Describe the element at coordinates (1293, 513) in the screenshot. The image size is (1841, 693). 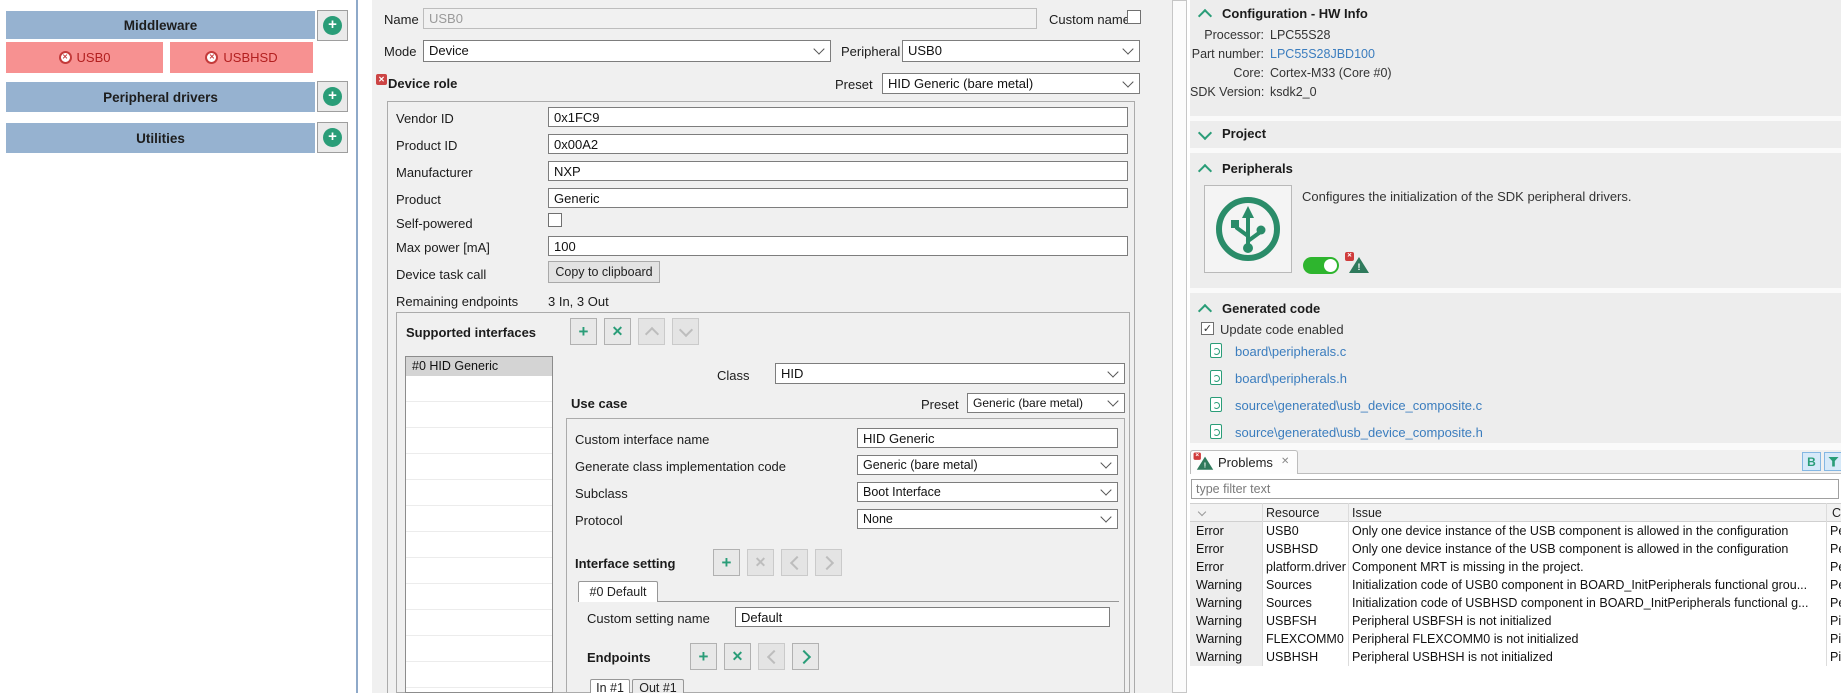
I see `column-header-resource: Resource` at that location.